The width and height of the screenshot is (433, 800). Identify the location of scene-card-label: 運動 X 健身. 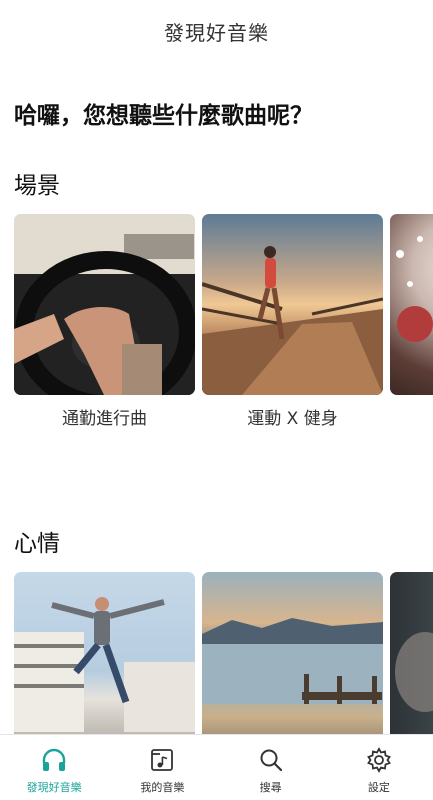
(292, 419).